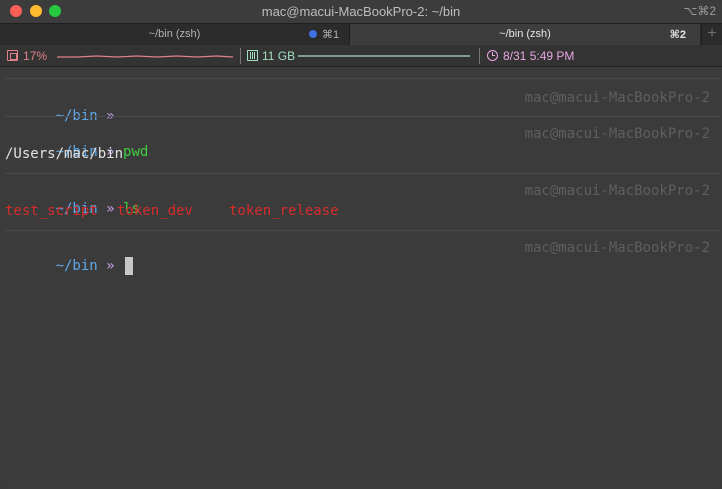 This screenshot has height=489, width=722. I want to click on ls-item: token_dev, so click(155, 211).